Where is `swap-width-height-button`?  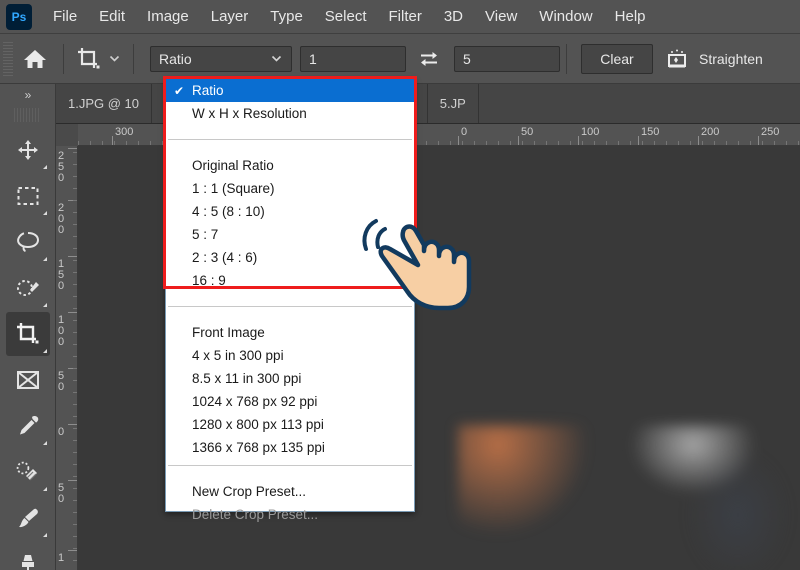 swap-width-height-button is located at coordinates (429, 59).